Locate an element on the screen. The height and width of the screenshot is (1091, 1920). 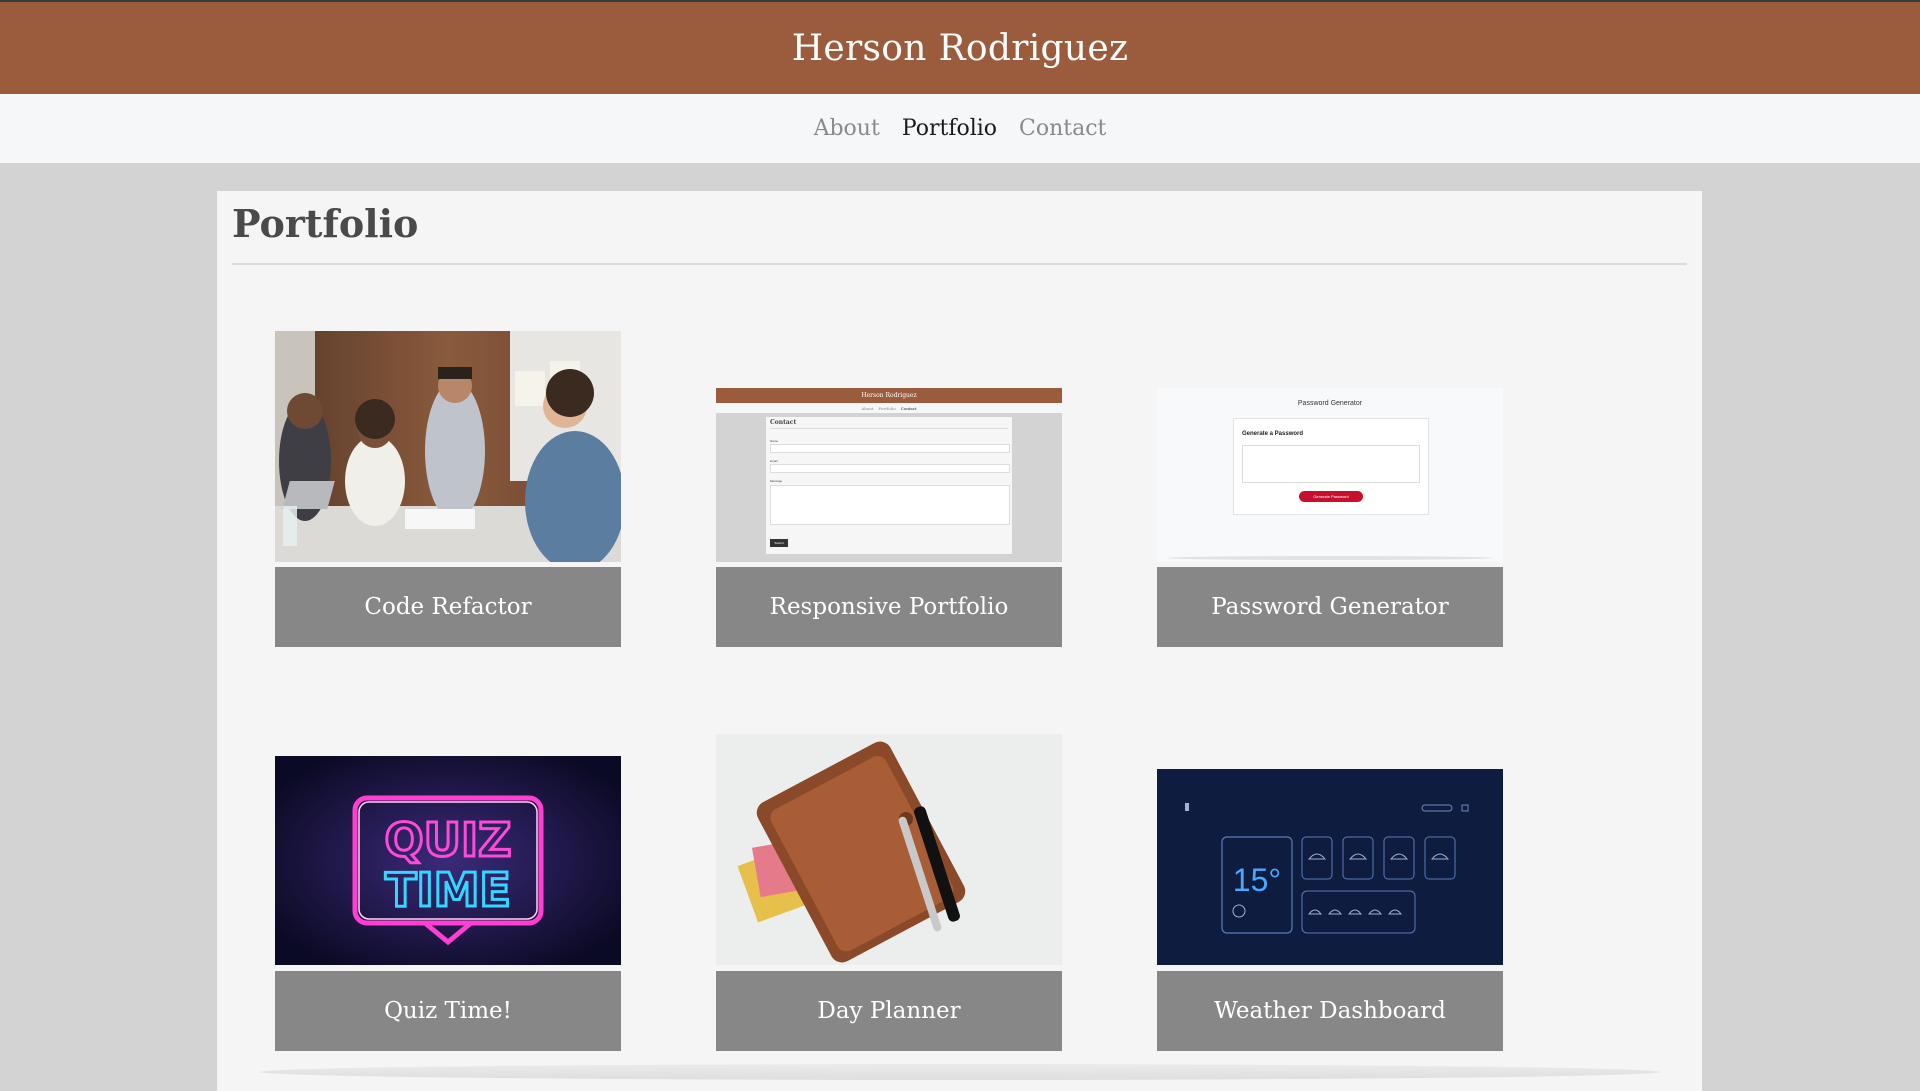
preview-contact-form: Contact Name Email Message Submit is located at coordinates (889, 485).